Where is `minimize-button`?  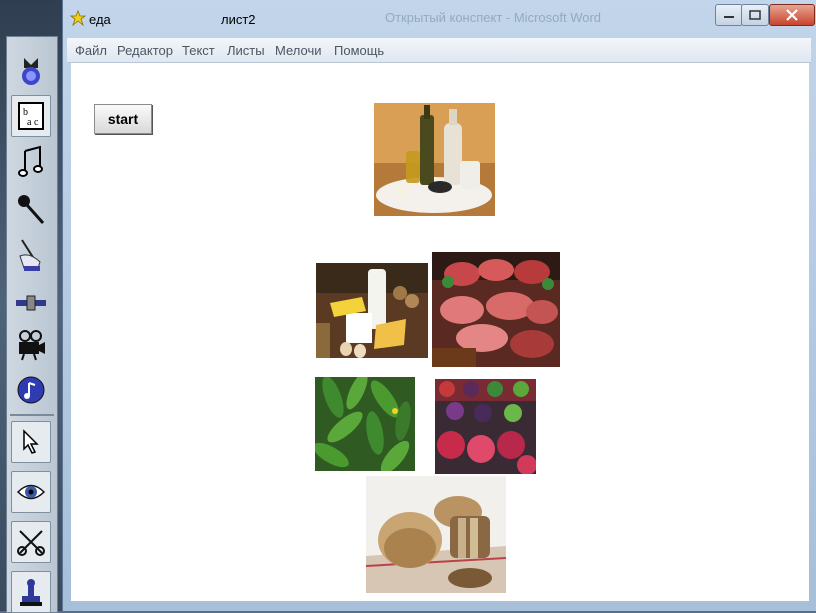
minimize-button is located at coordinates (729, 15).